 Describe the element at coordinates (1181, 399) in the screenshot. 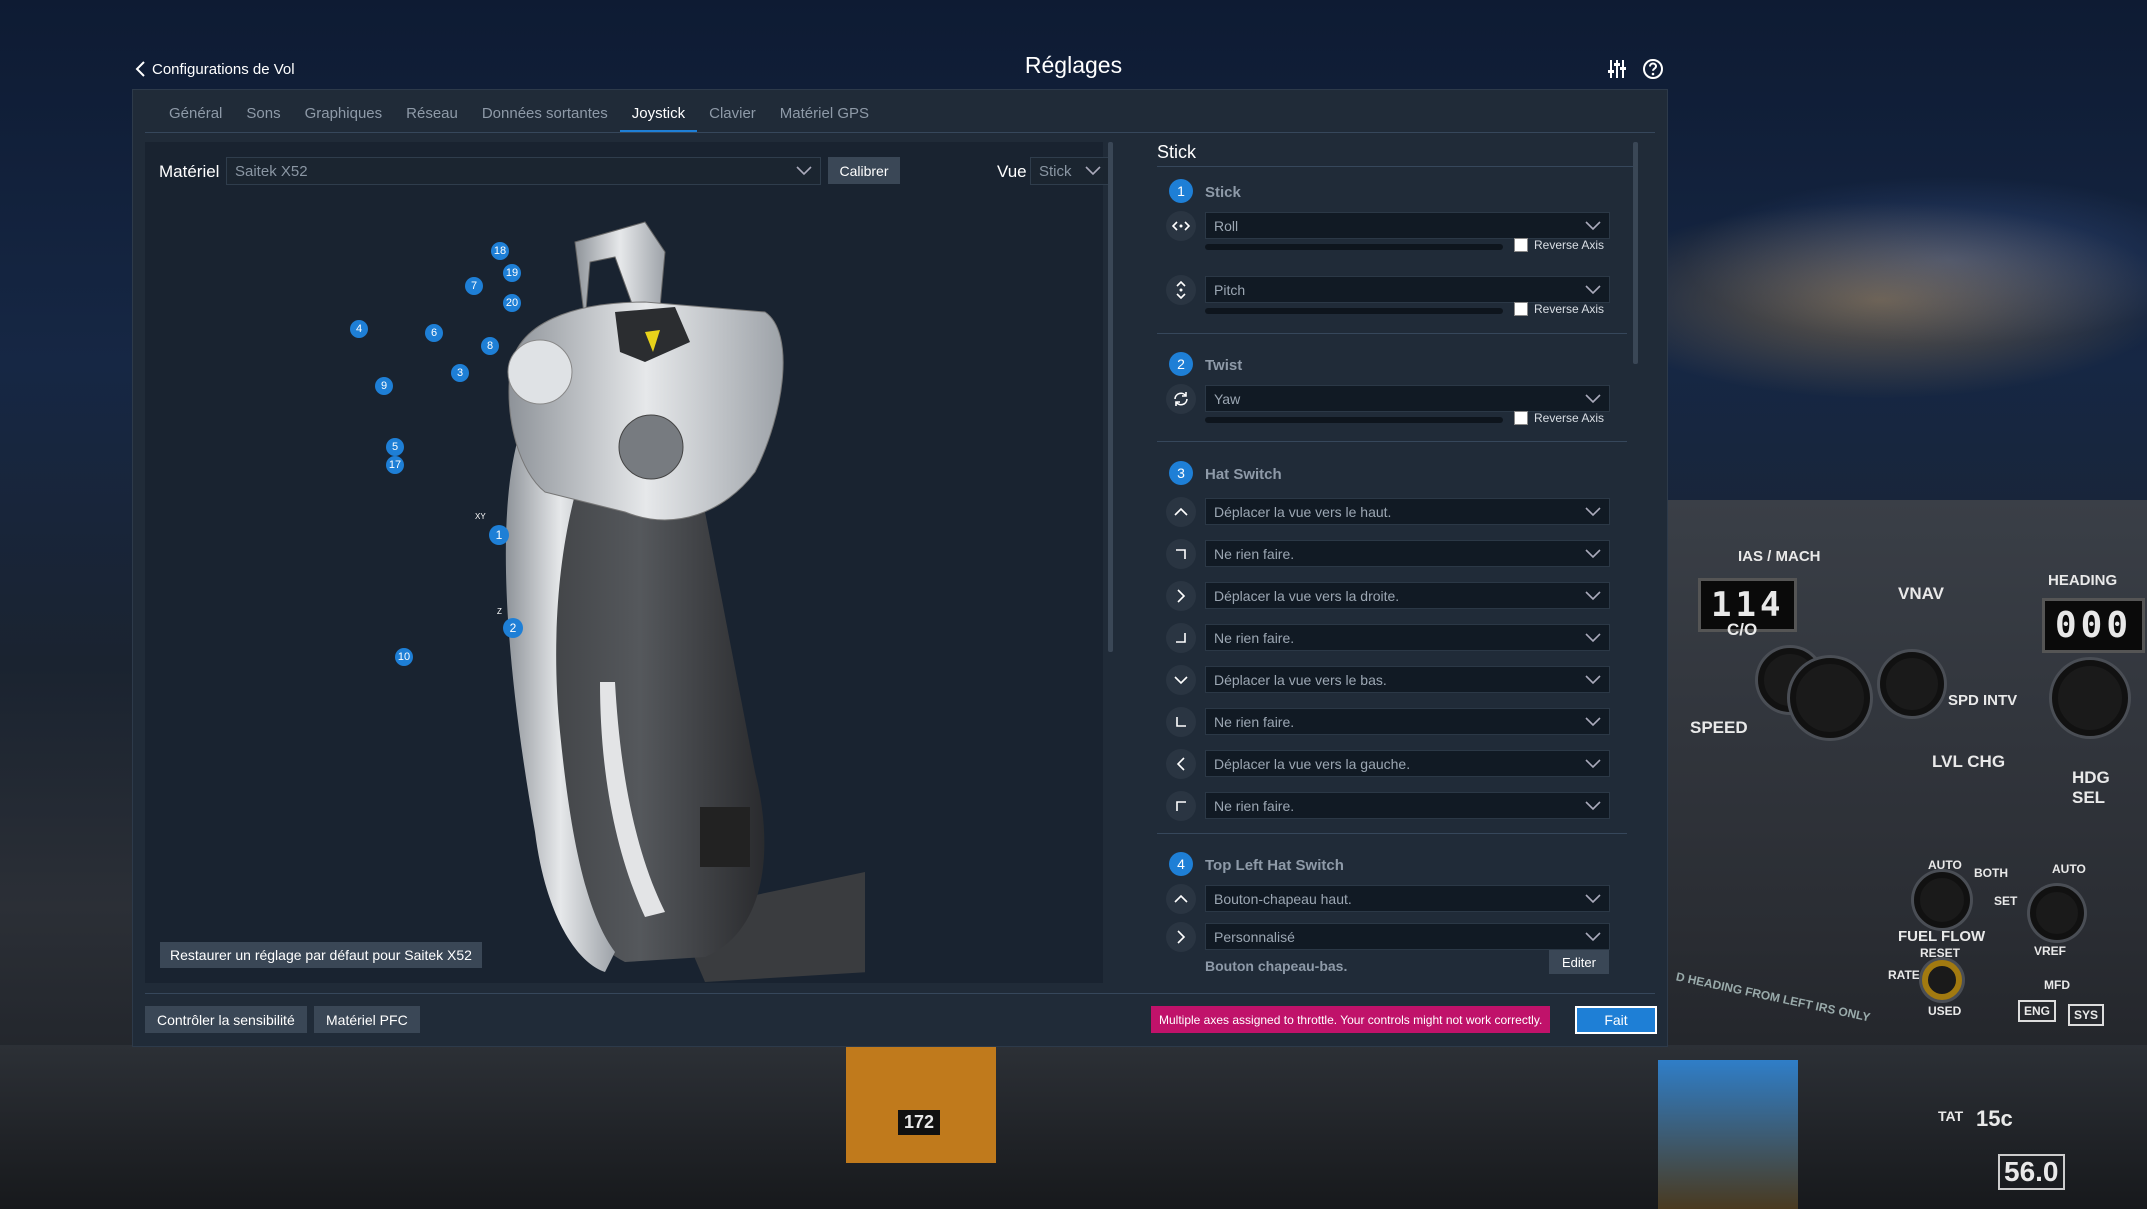

I see `twist-axis-icon` at that location.